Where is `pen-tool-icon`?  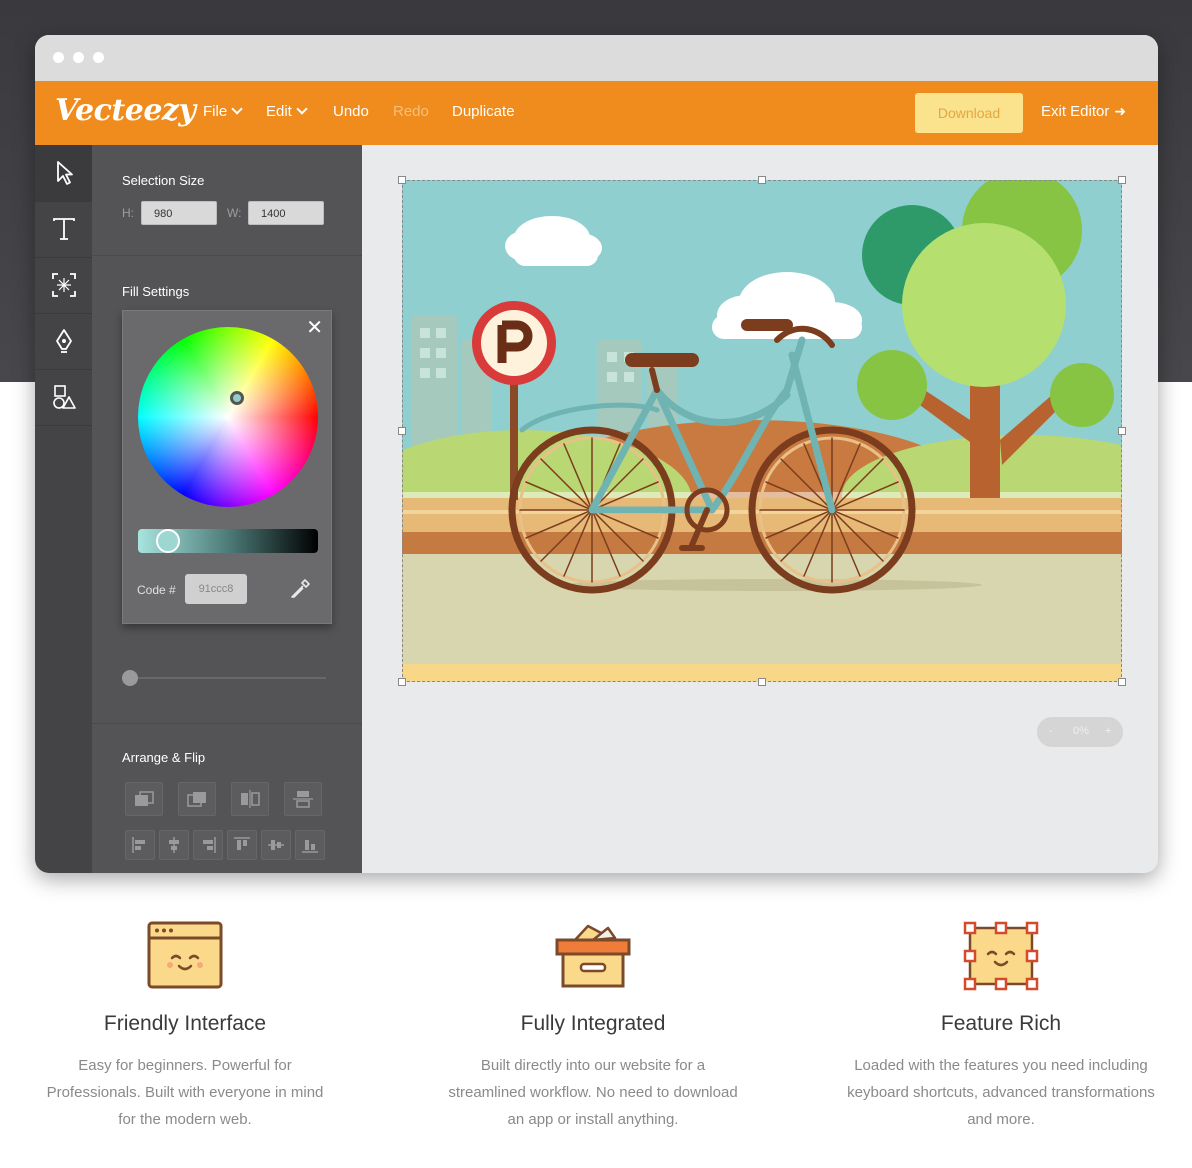
pen-tool-icon is located at coordinates (63, 341).